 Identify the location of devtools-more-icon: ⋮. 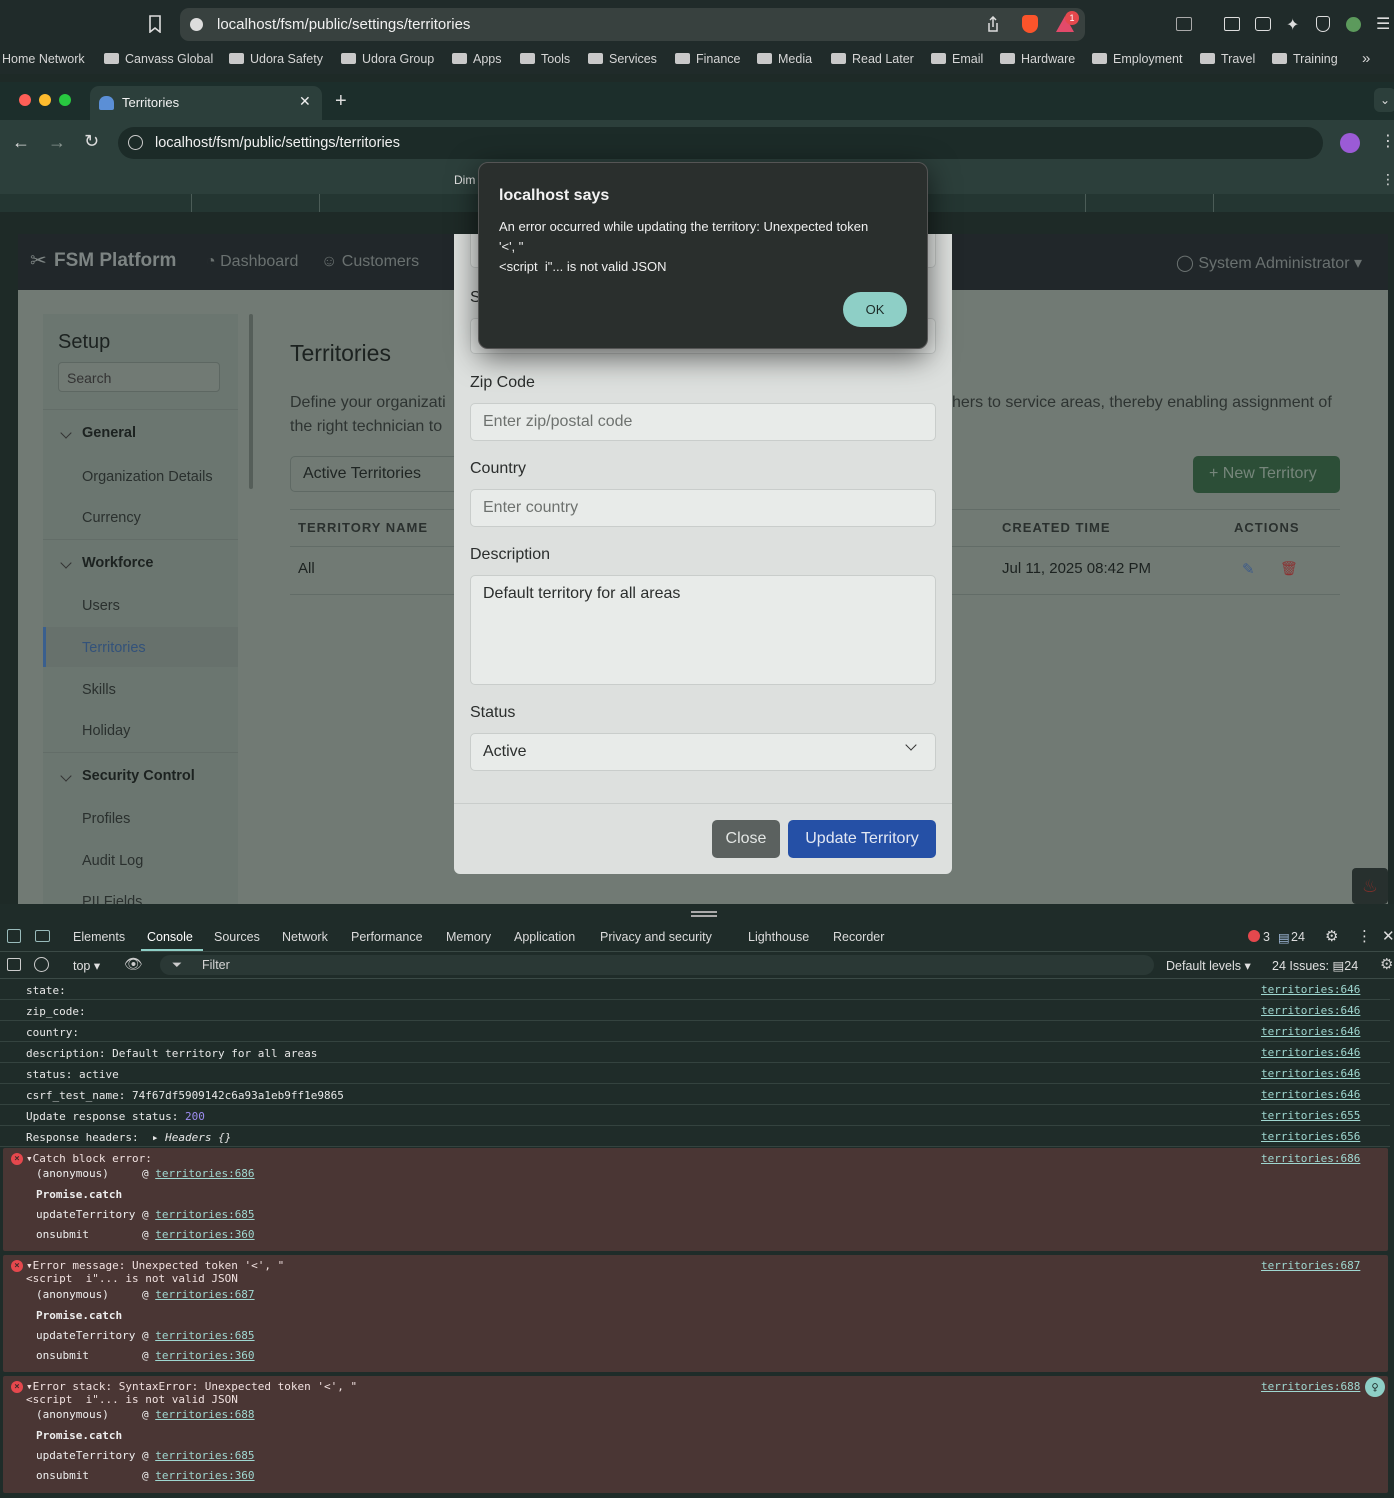
(1364, 936).